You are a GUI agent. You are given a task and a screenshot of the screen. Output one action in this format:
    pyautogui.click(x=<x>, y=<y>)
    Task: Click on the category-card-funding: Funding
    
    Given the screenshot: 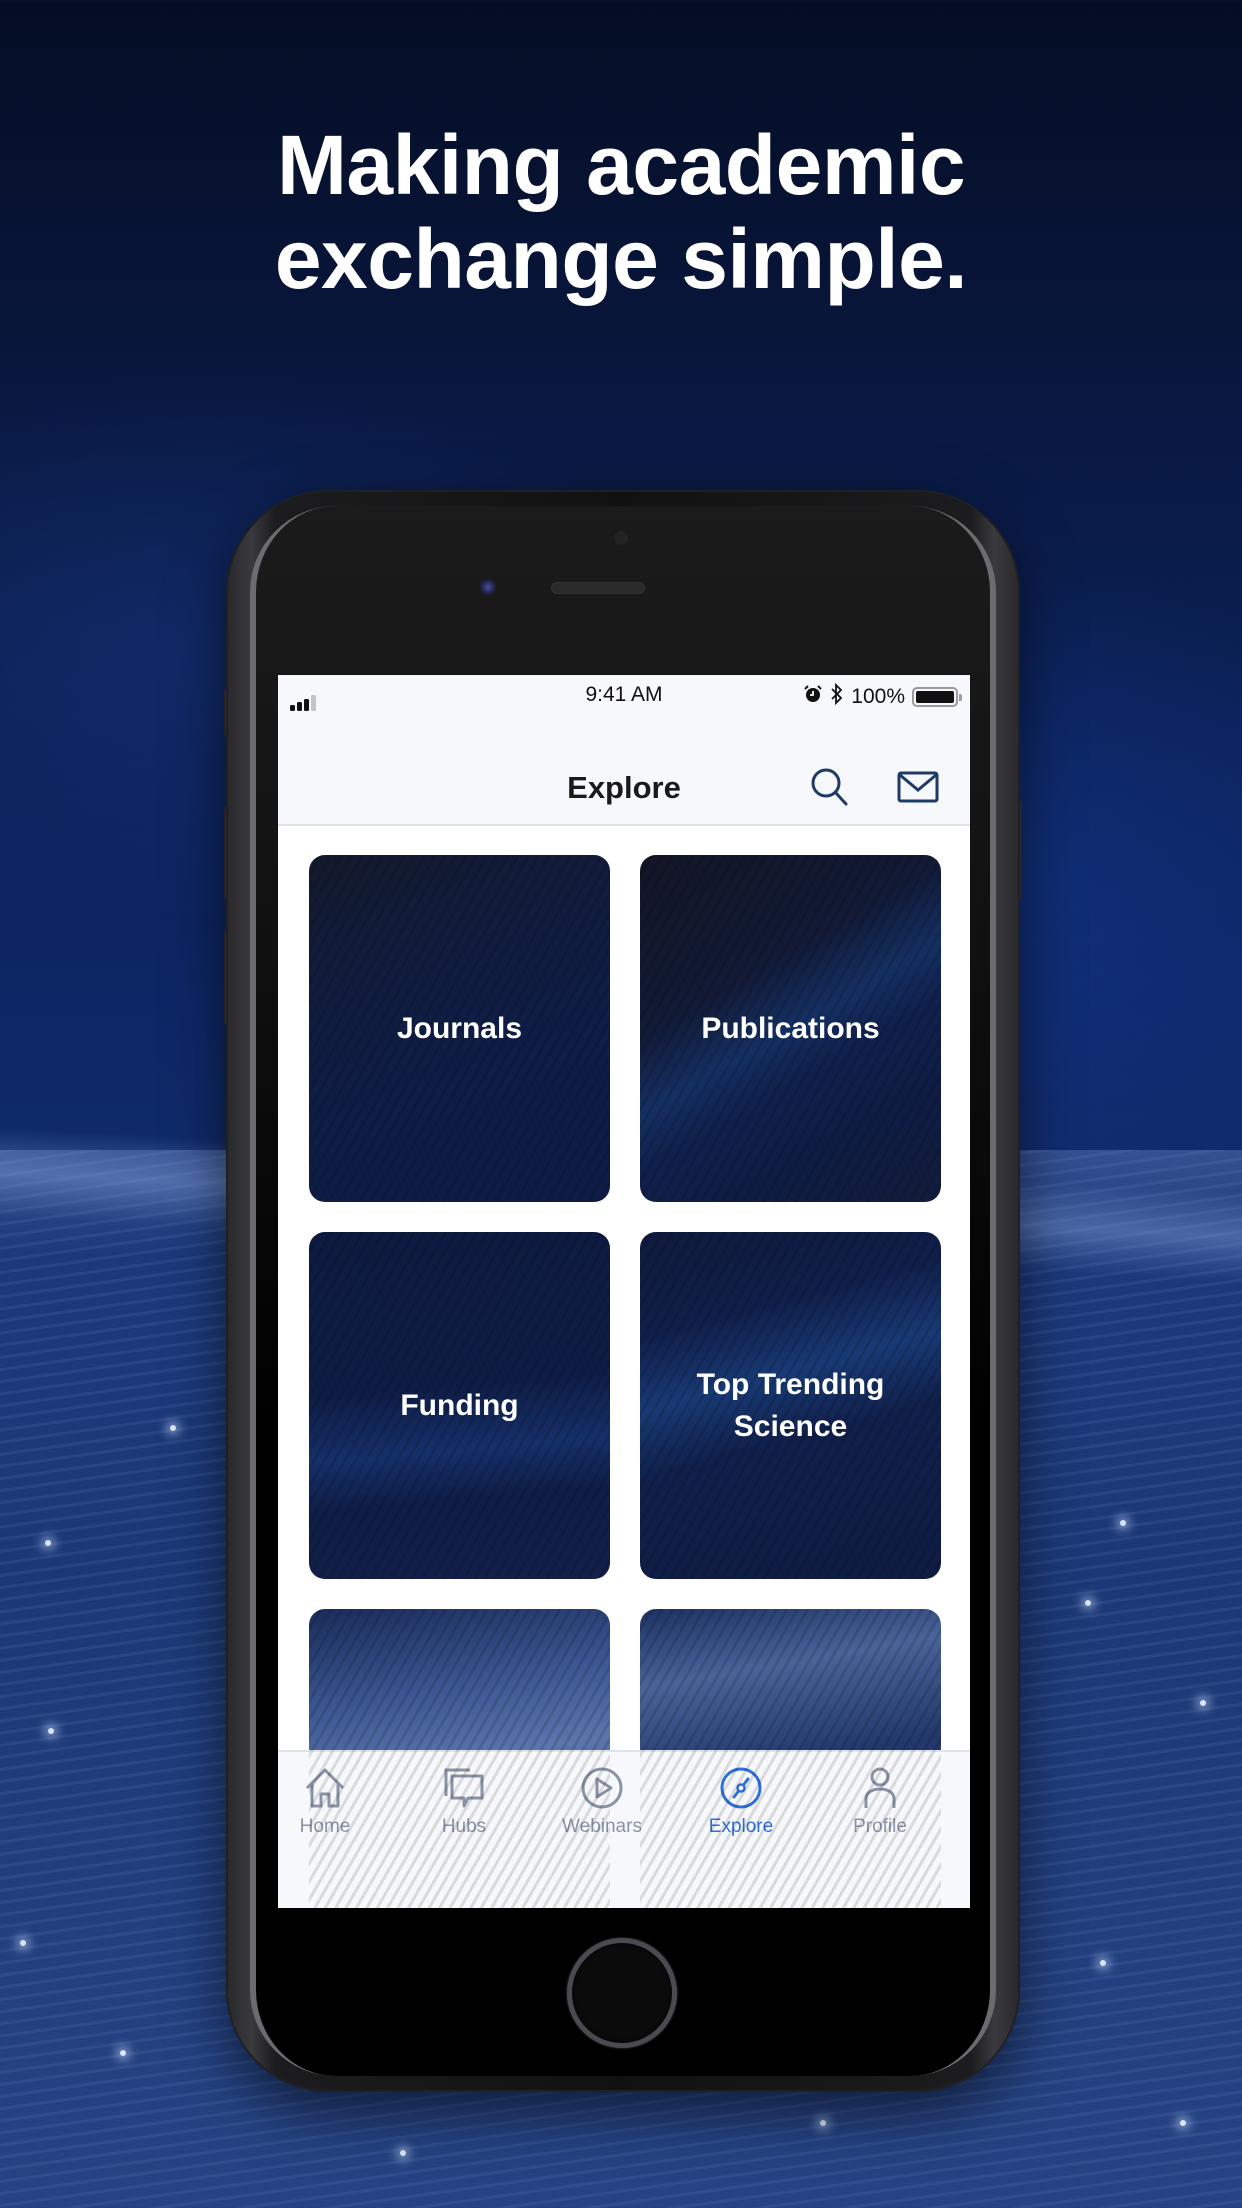 What is the action you would take?
    pyautogui.click(x=459, y=1405)
    